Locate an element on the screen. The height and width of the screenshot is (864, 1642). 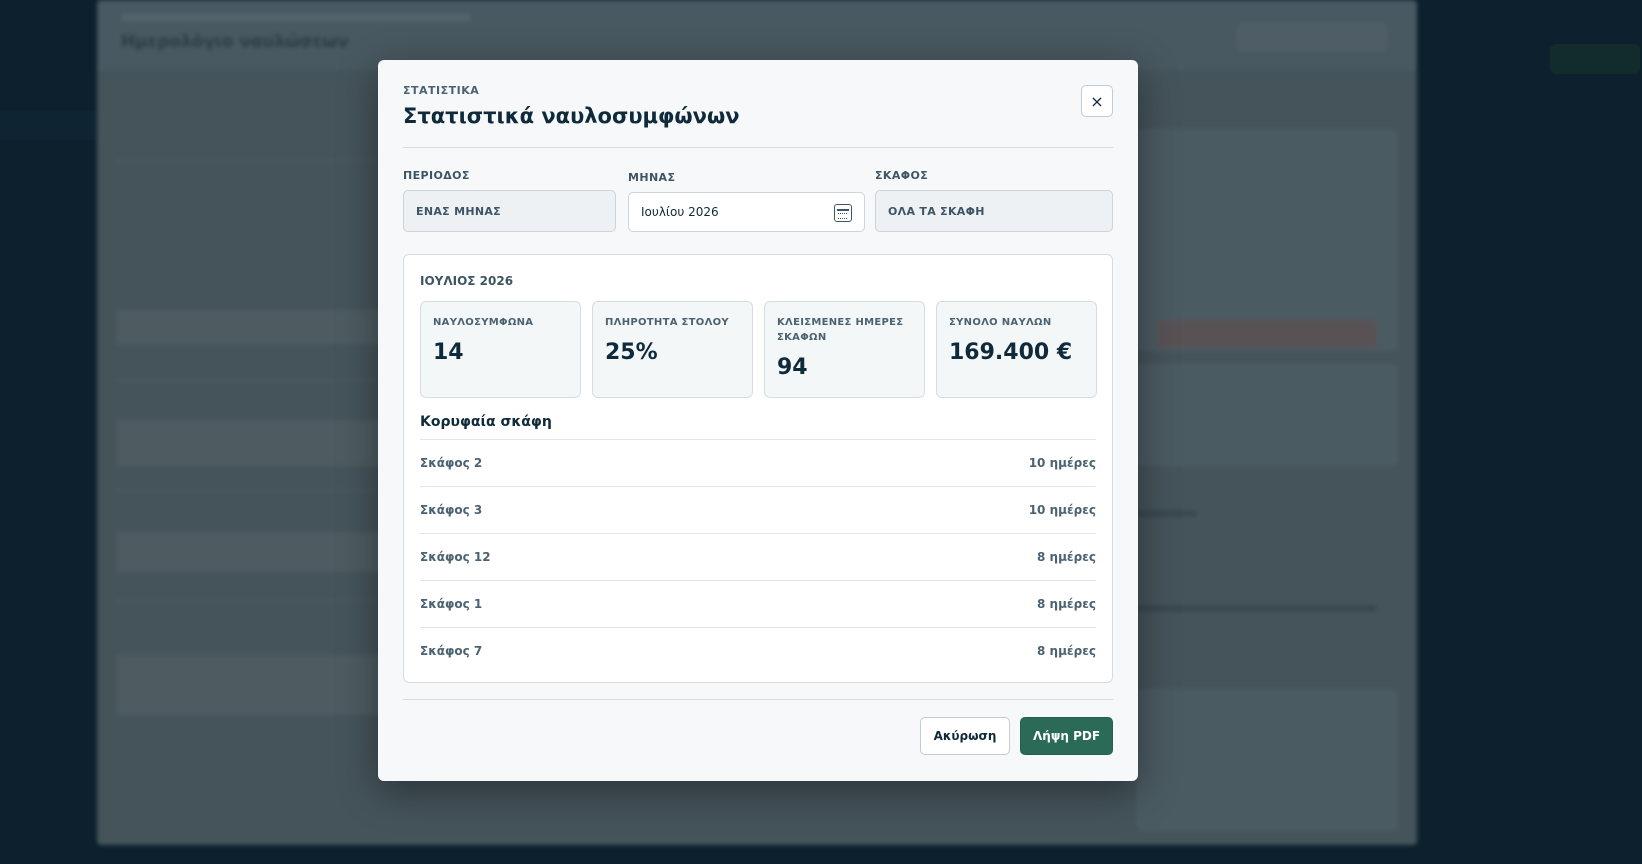
list-item: Σκάφος 1 8 ημέρες is located at coordinates (758, 603).